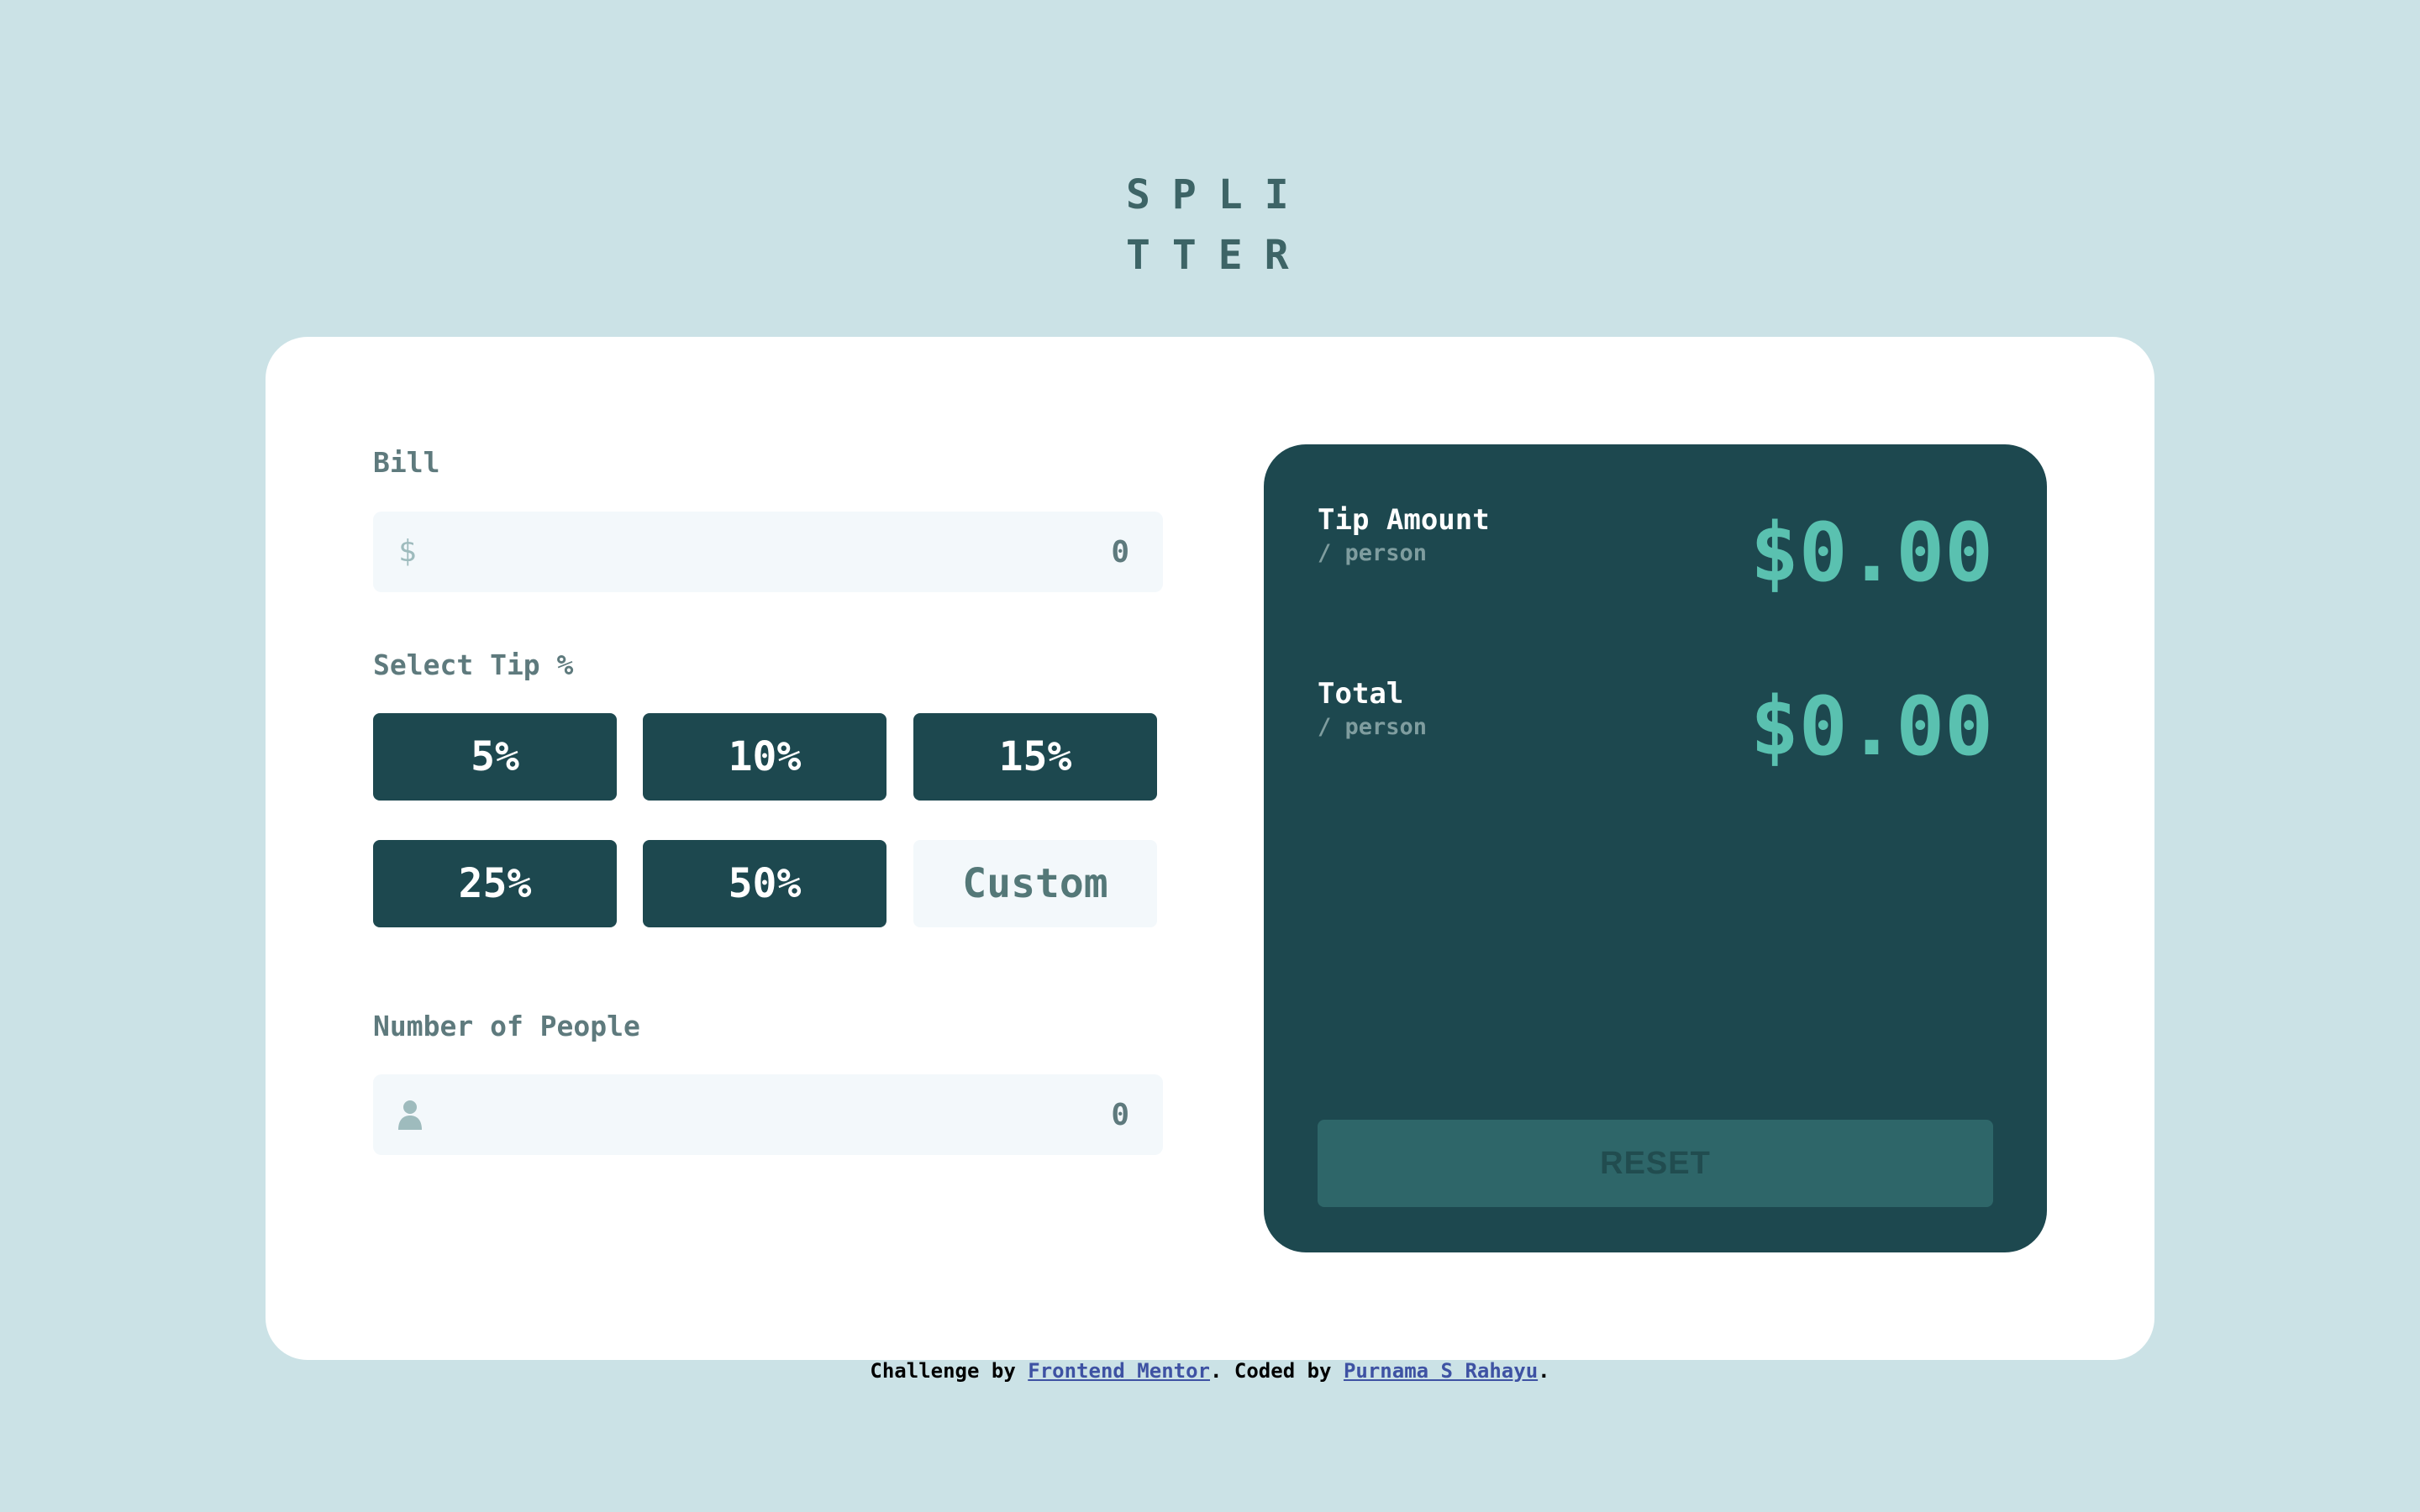 Image resolution: width=2420 pixels, height=1512 pixels. Describe the element at coordinates (507, 1026) in the screenshot. I see `people-label: Number of People` at that location.